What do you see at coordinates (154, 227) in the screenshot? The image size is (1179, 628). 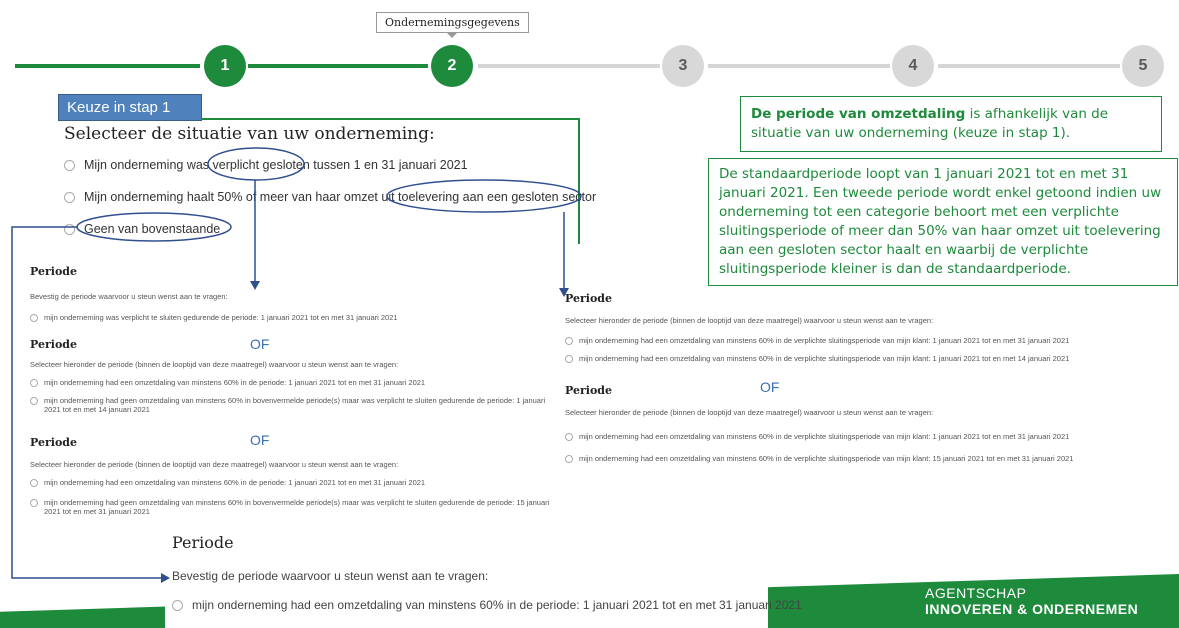 I see `ellipse-geen` at bounding box center [154, 227].